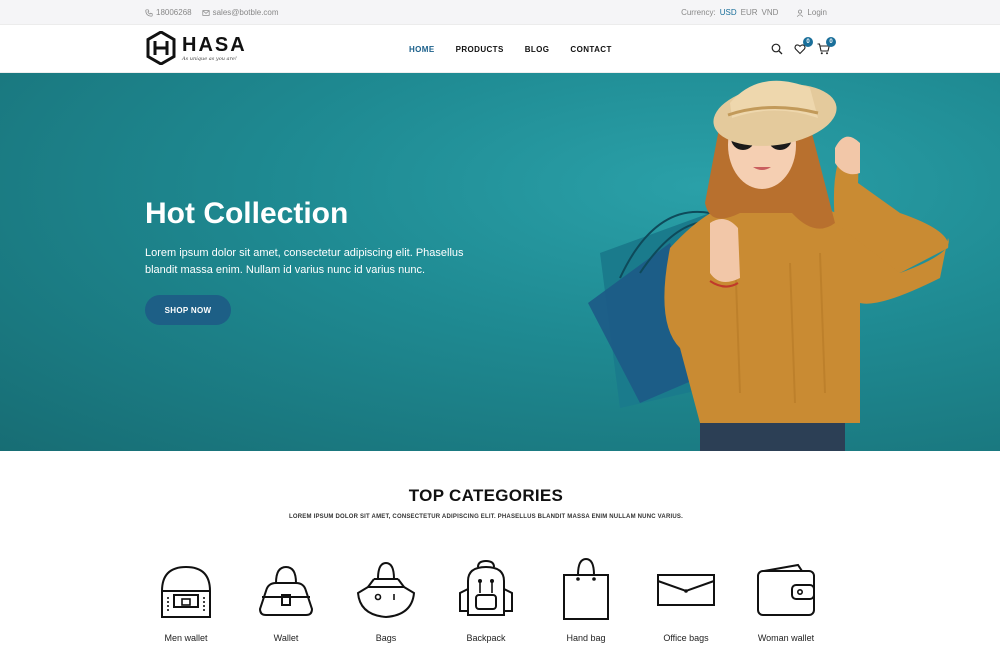  Describe the element at coordinates (174, 12) in the screenshot. I see `phone-number: 18006268` at that location.